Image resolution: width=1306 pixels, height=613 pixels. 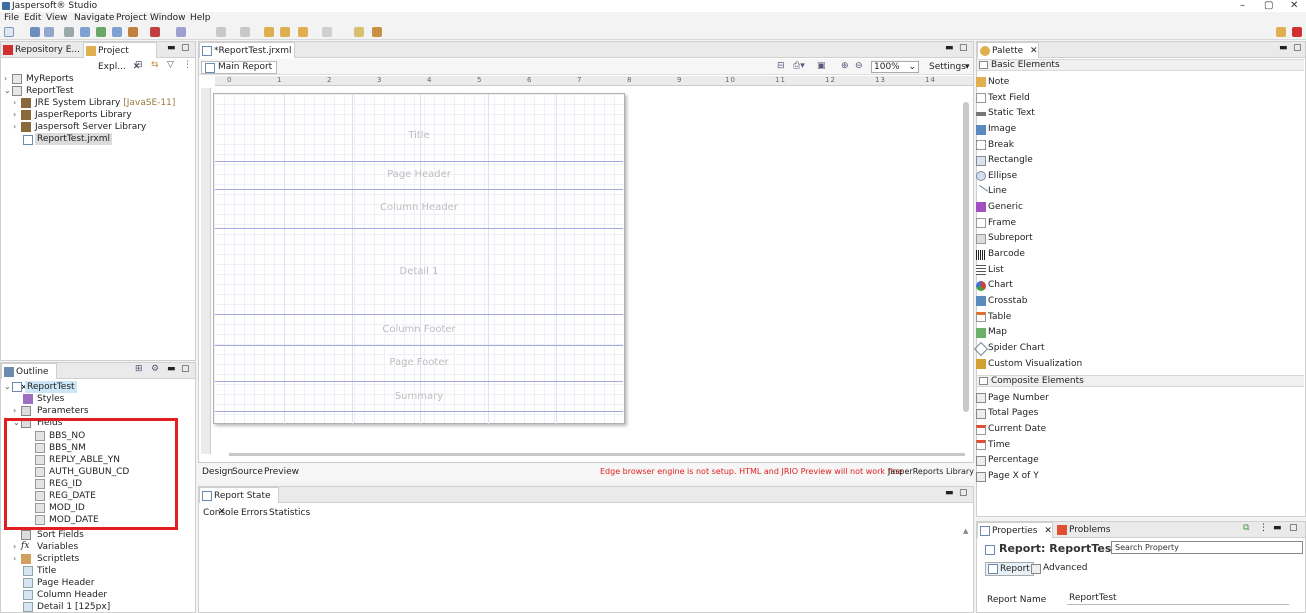 What do you see at coordinates (117, 32) in the screenshot?
I see `compile-icon` at bounding box center [117, 32].